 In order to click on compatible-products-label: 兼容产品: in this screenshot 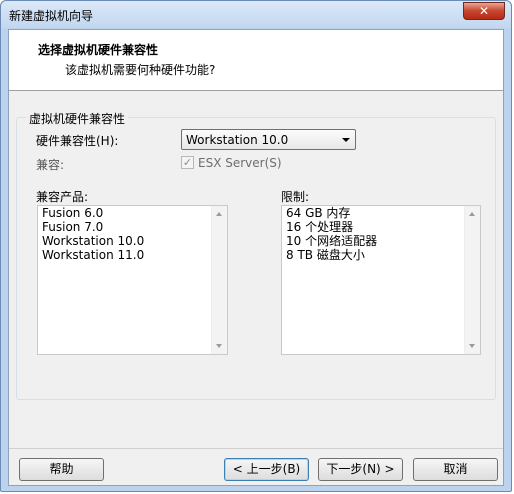, I will do `click(62, 197)`.